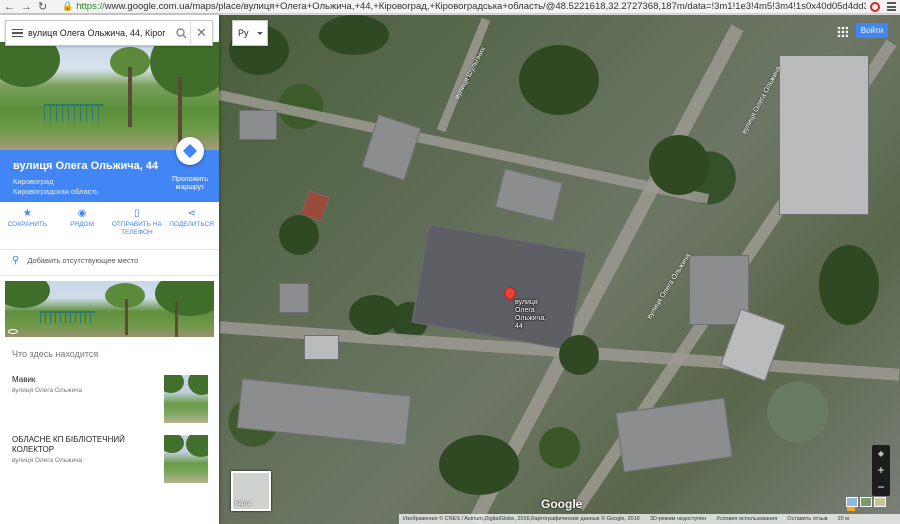  Describe the element at coordinates (181, 33) in the screenshot. I see `search-icon` at that location.